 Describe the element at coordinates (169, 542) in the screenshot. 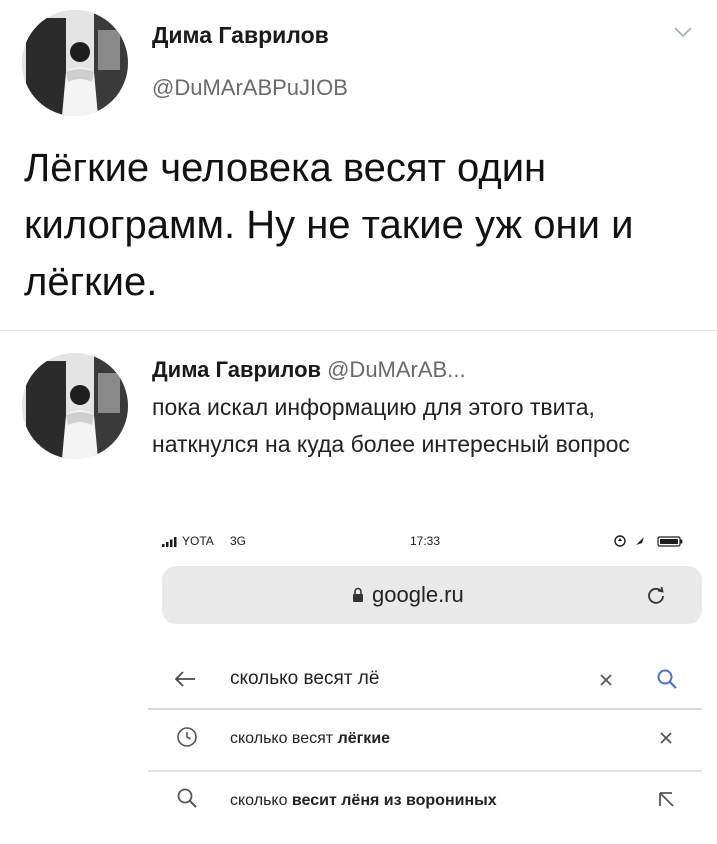

I see `signal-strength-icon` at that location.